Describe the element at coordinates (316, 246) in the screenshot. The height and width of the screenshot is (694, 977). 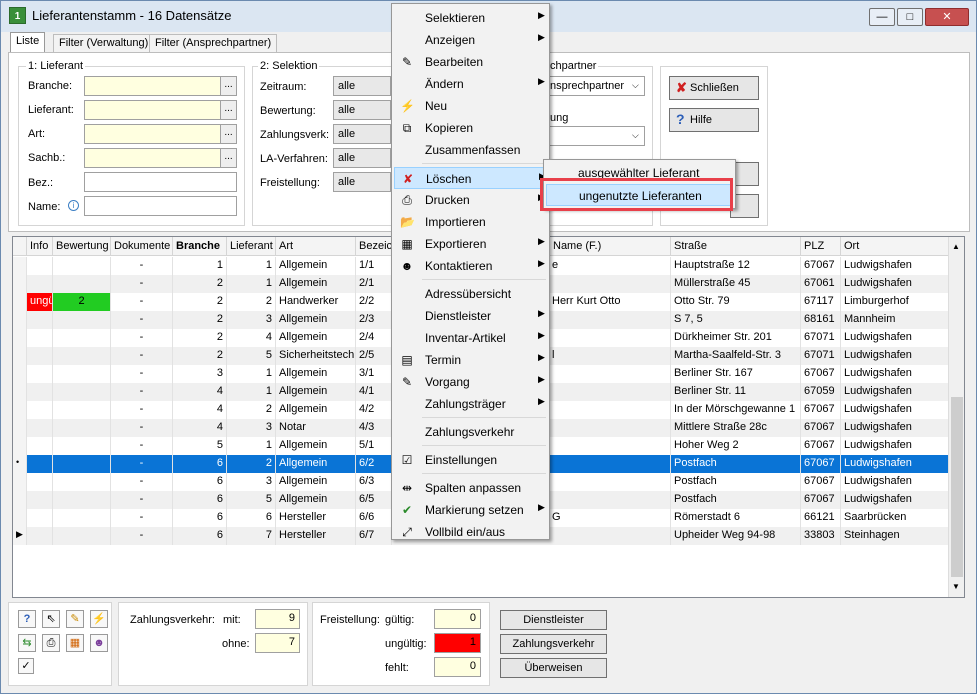
I see `col-header-art: Art` at that location.